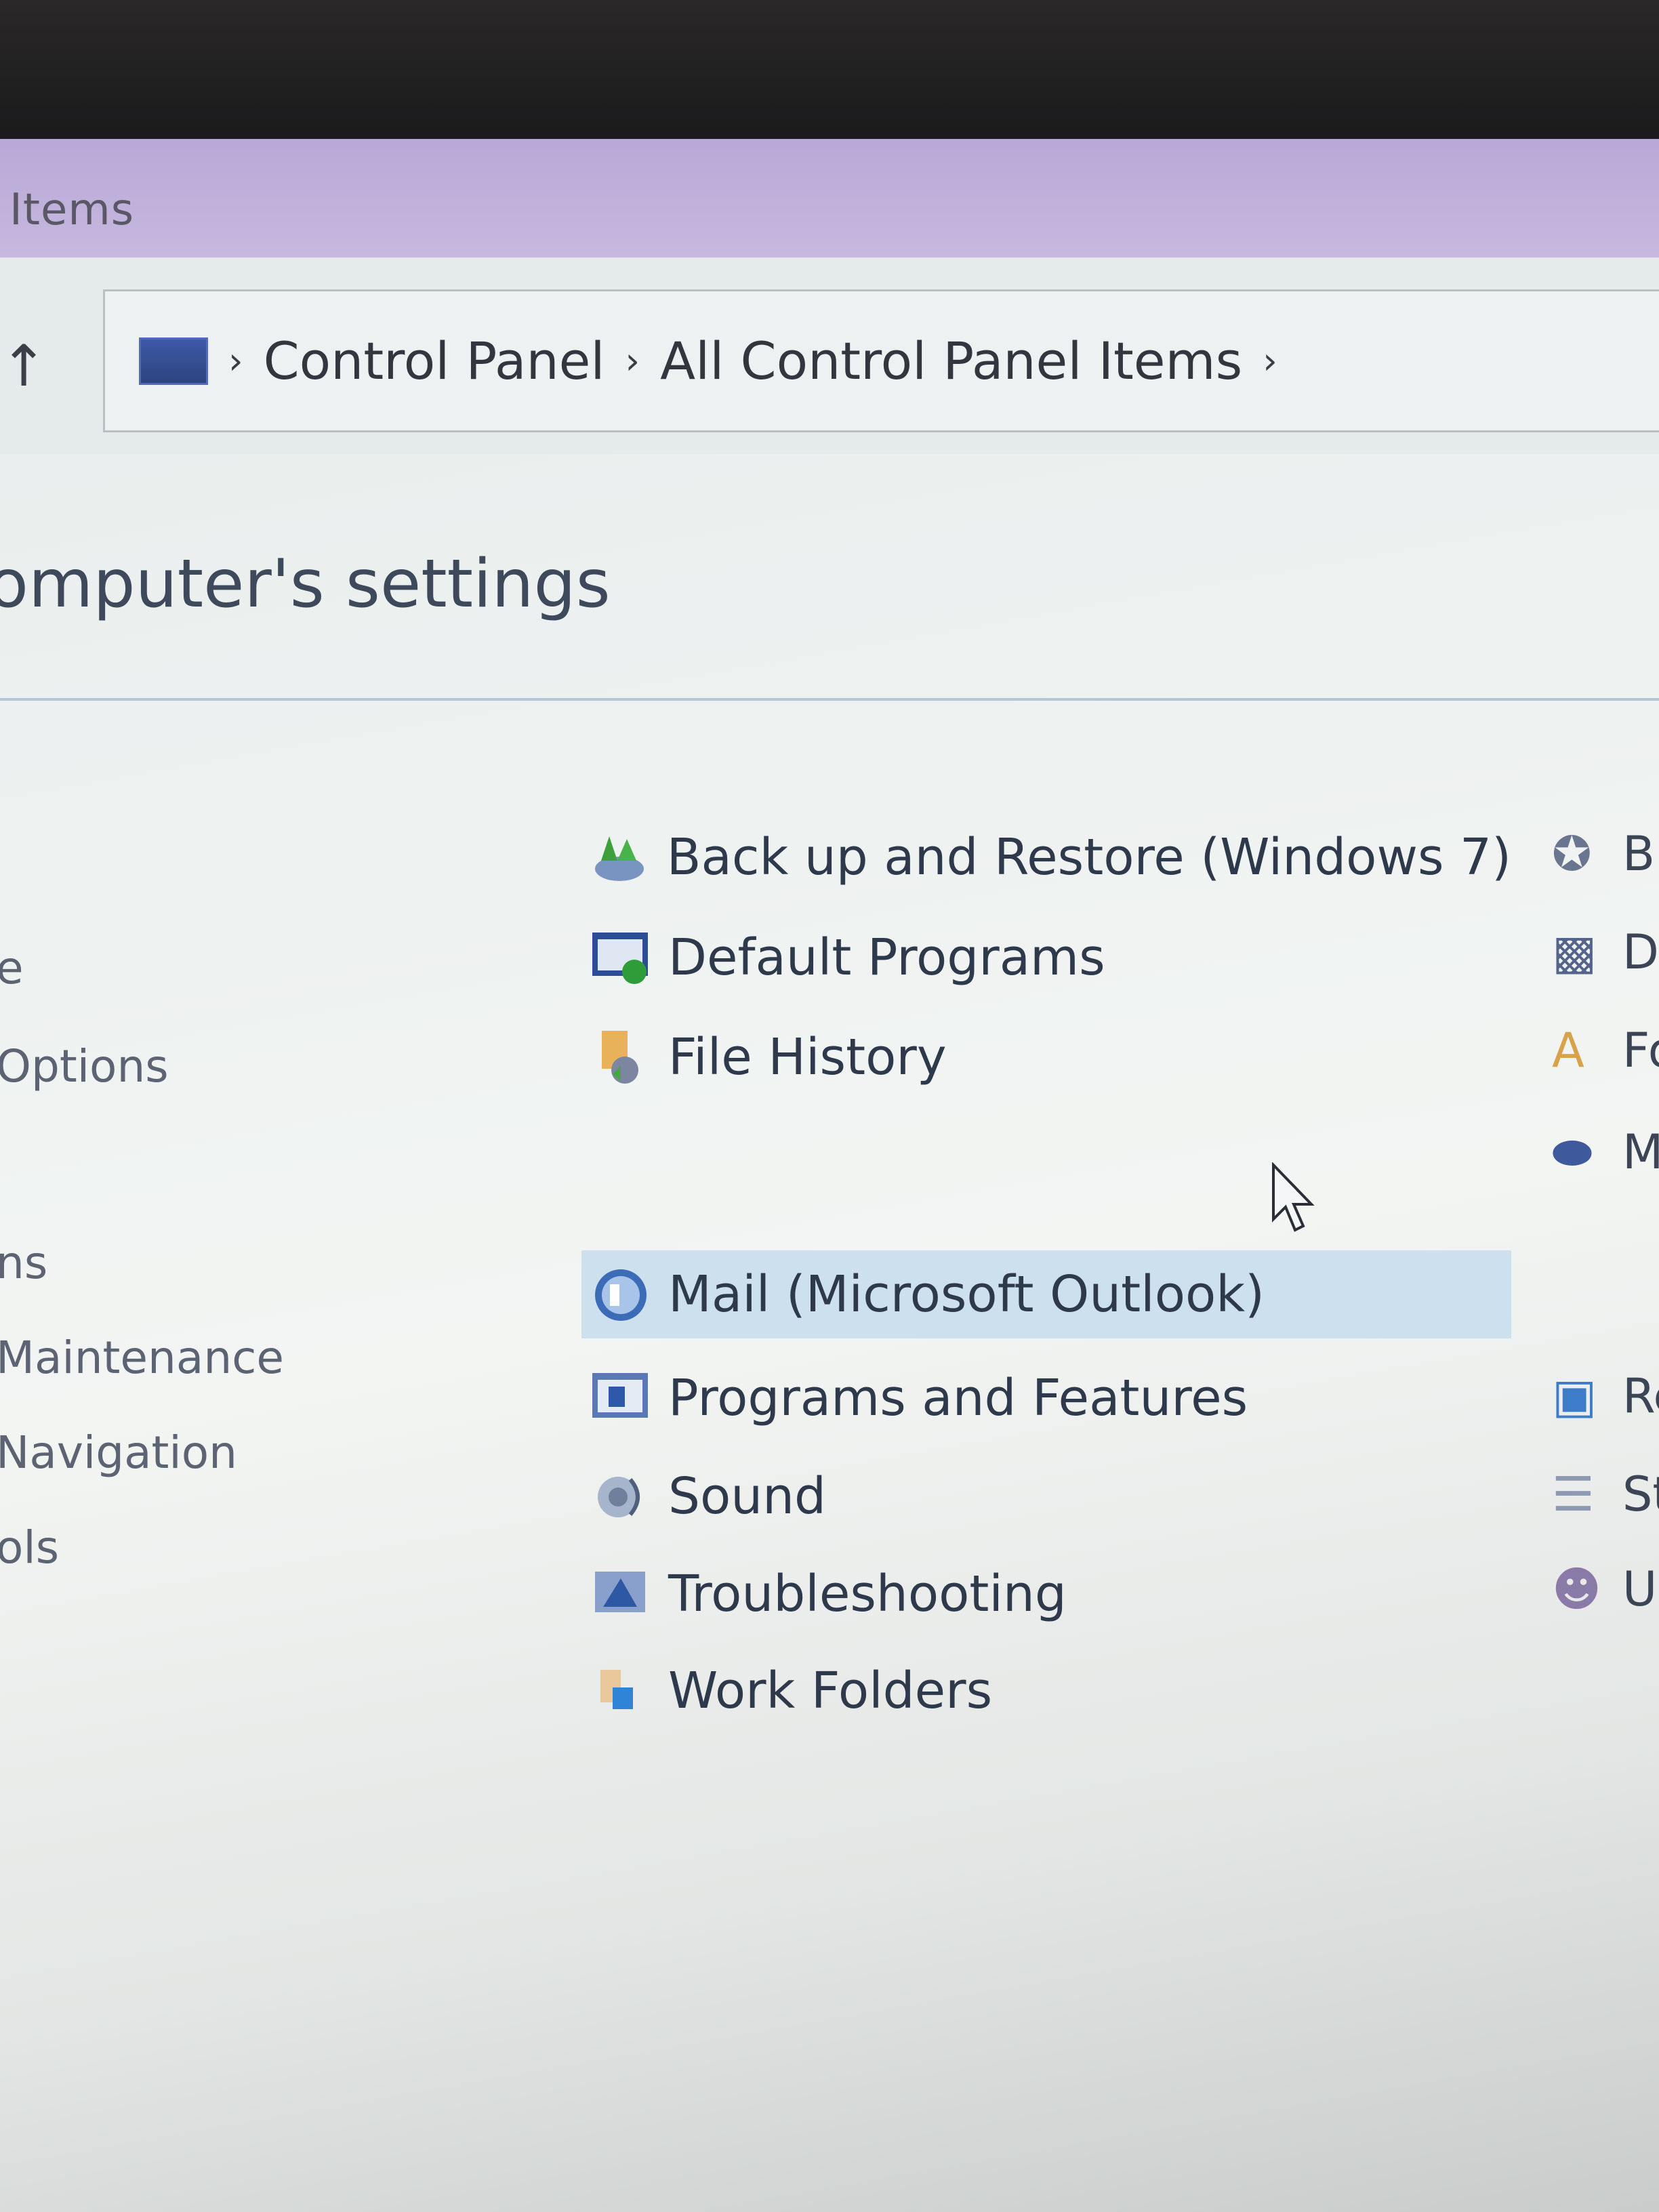 This screenshot has width=1659, height=2212. Describe the element at coordinates (1605, 1494) in the screenshot. I see `list-item: ☰ St` at that location.